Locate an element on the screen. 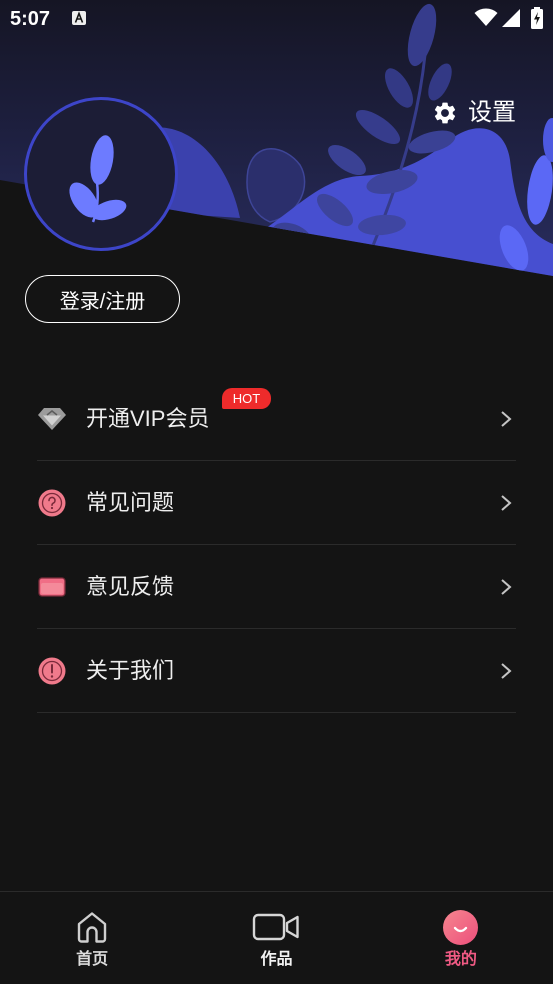 Image resolution: width=553 pixels, height=984 pixels. menu-item-label: 常见问题 is located at coordinates (130, 502).